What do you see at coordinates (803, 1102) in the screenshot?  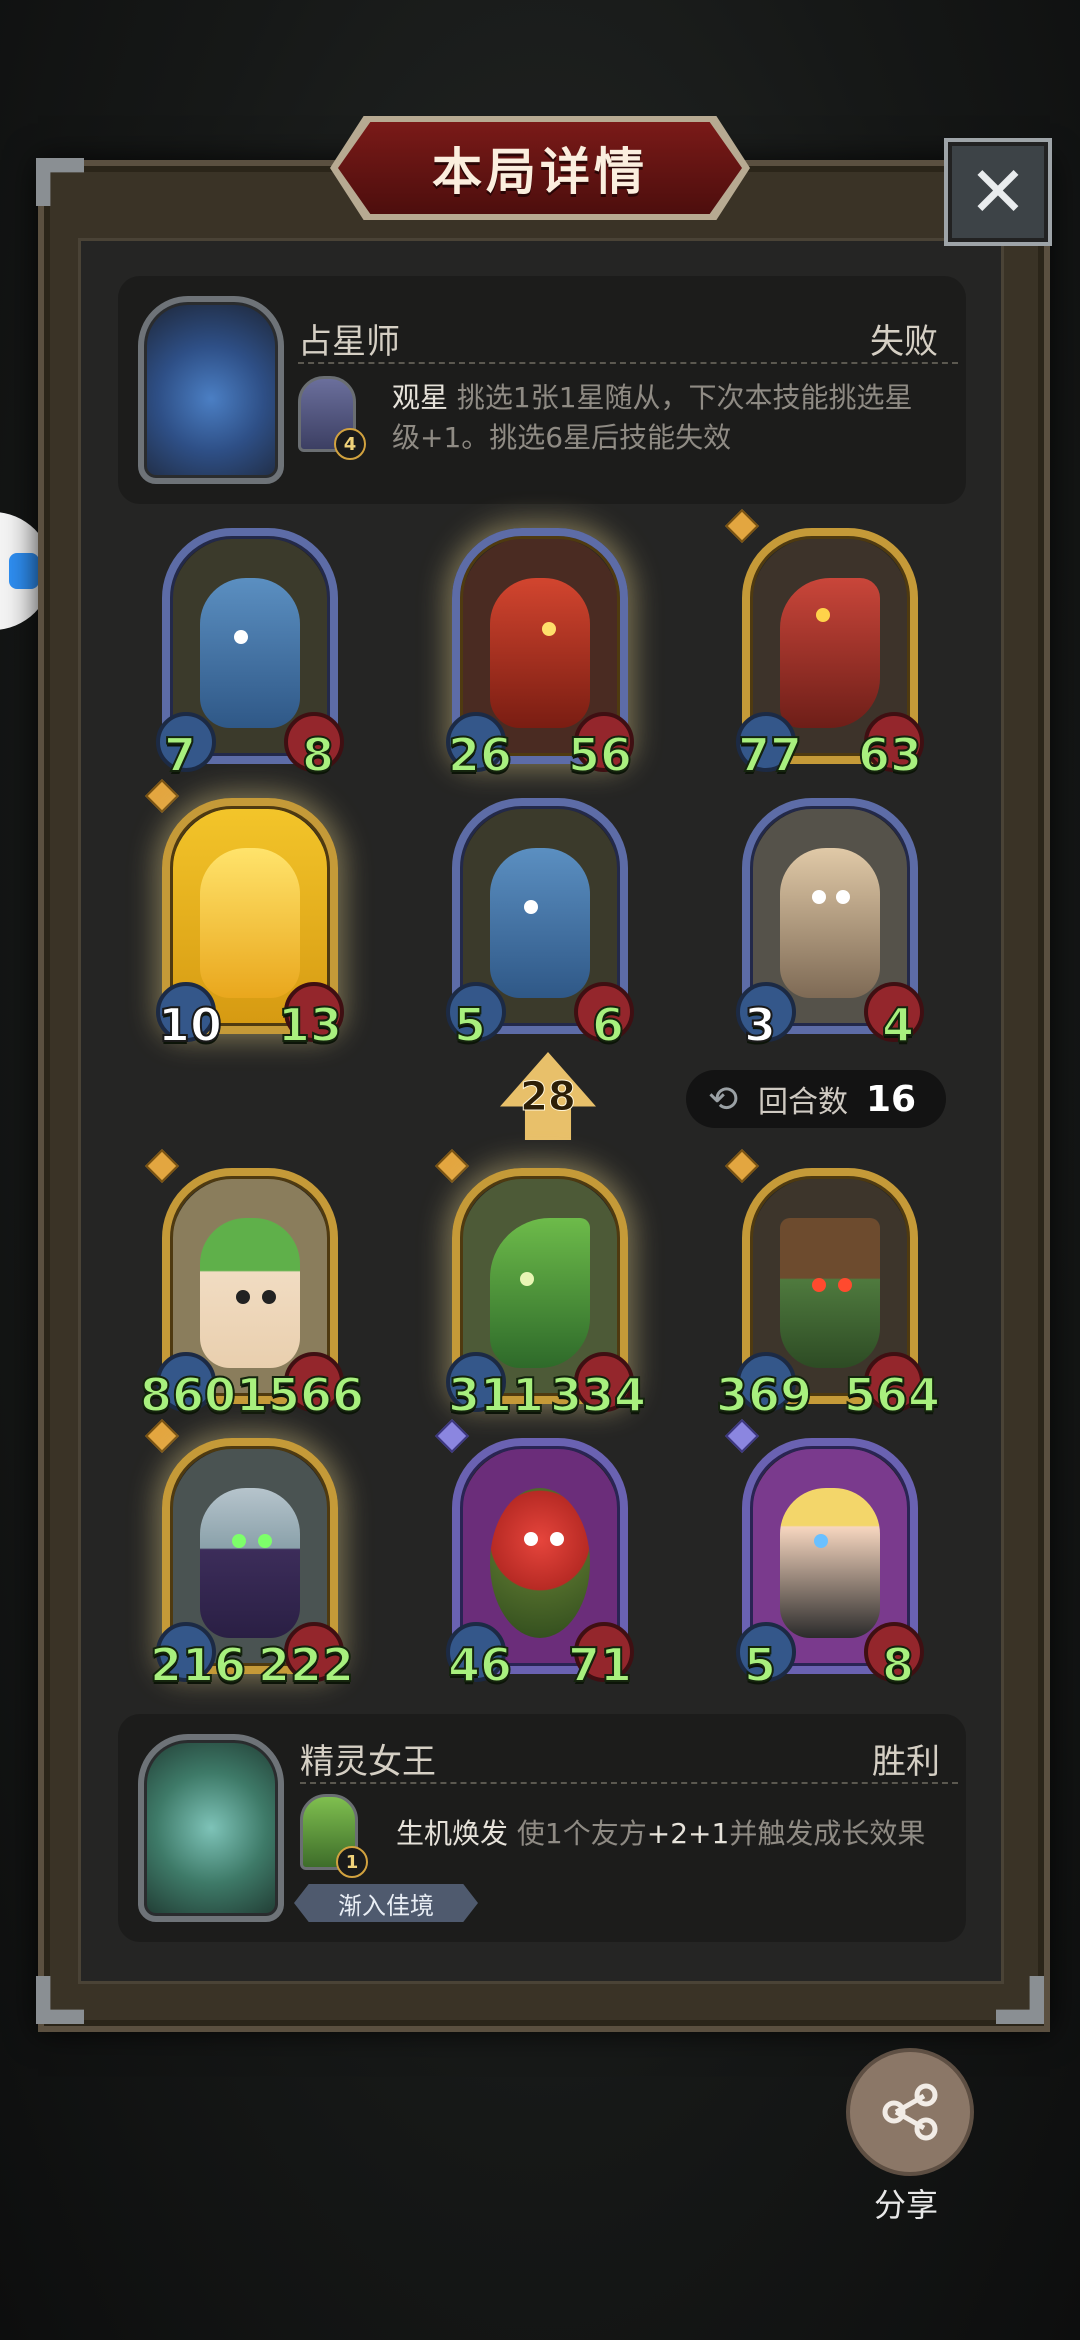 I see `round-label: 回合数` at bounding box center [803, 1102].